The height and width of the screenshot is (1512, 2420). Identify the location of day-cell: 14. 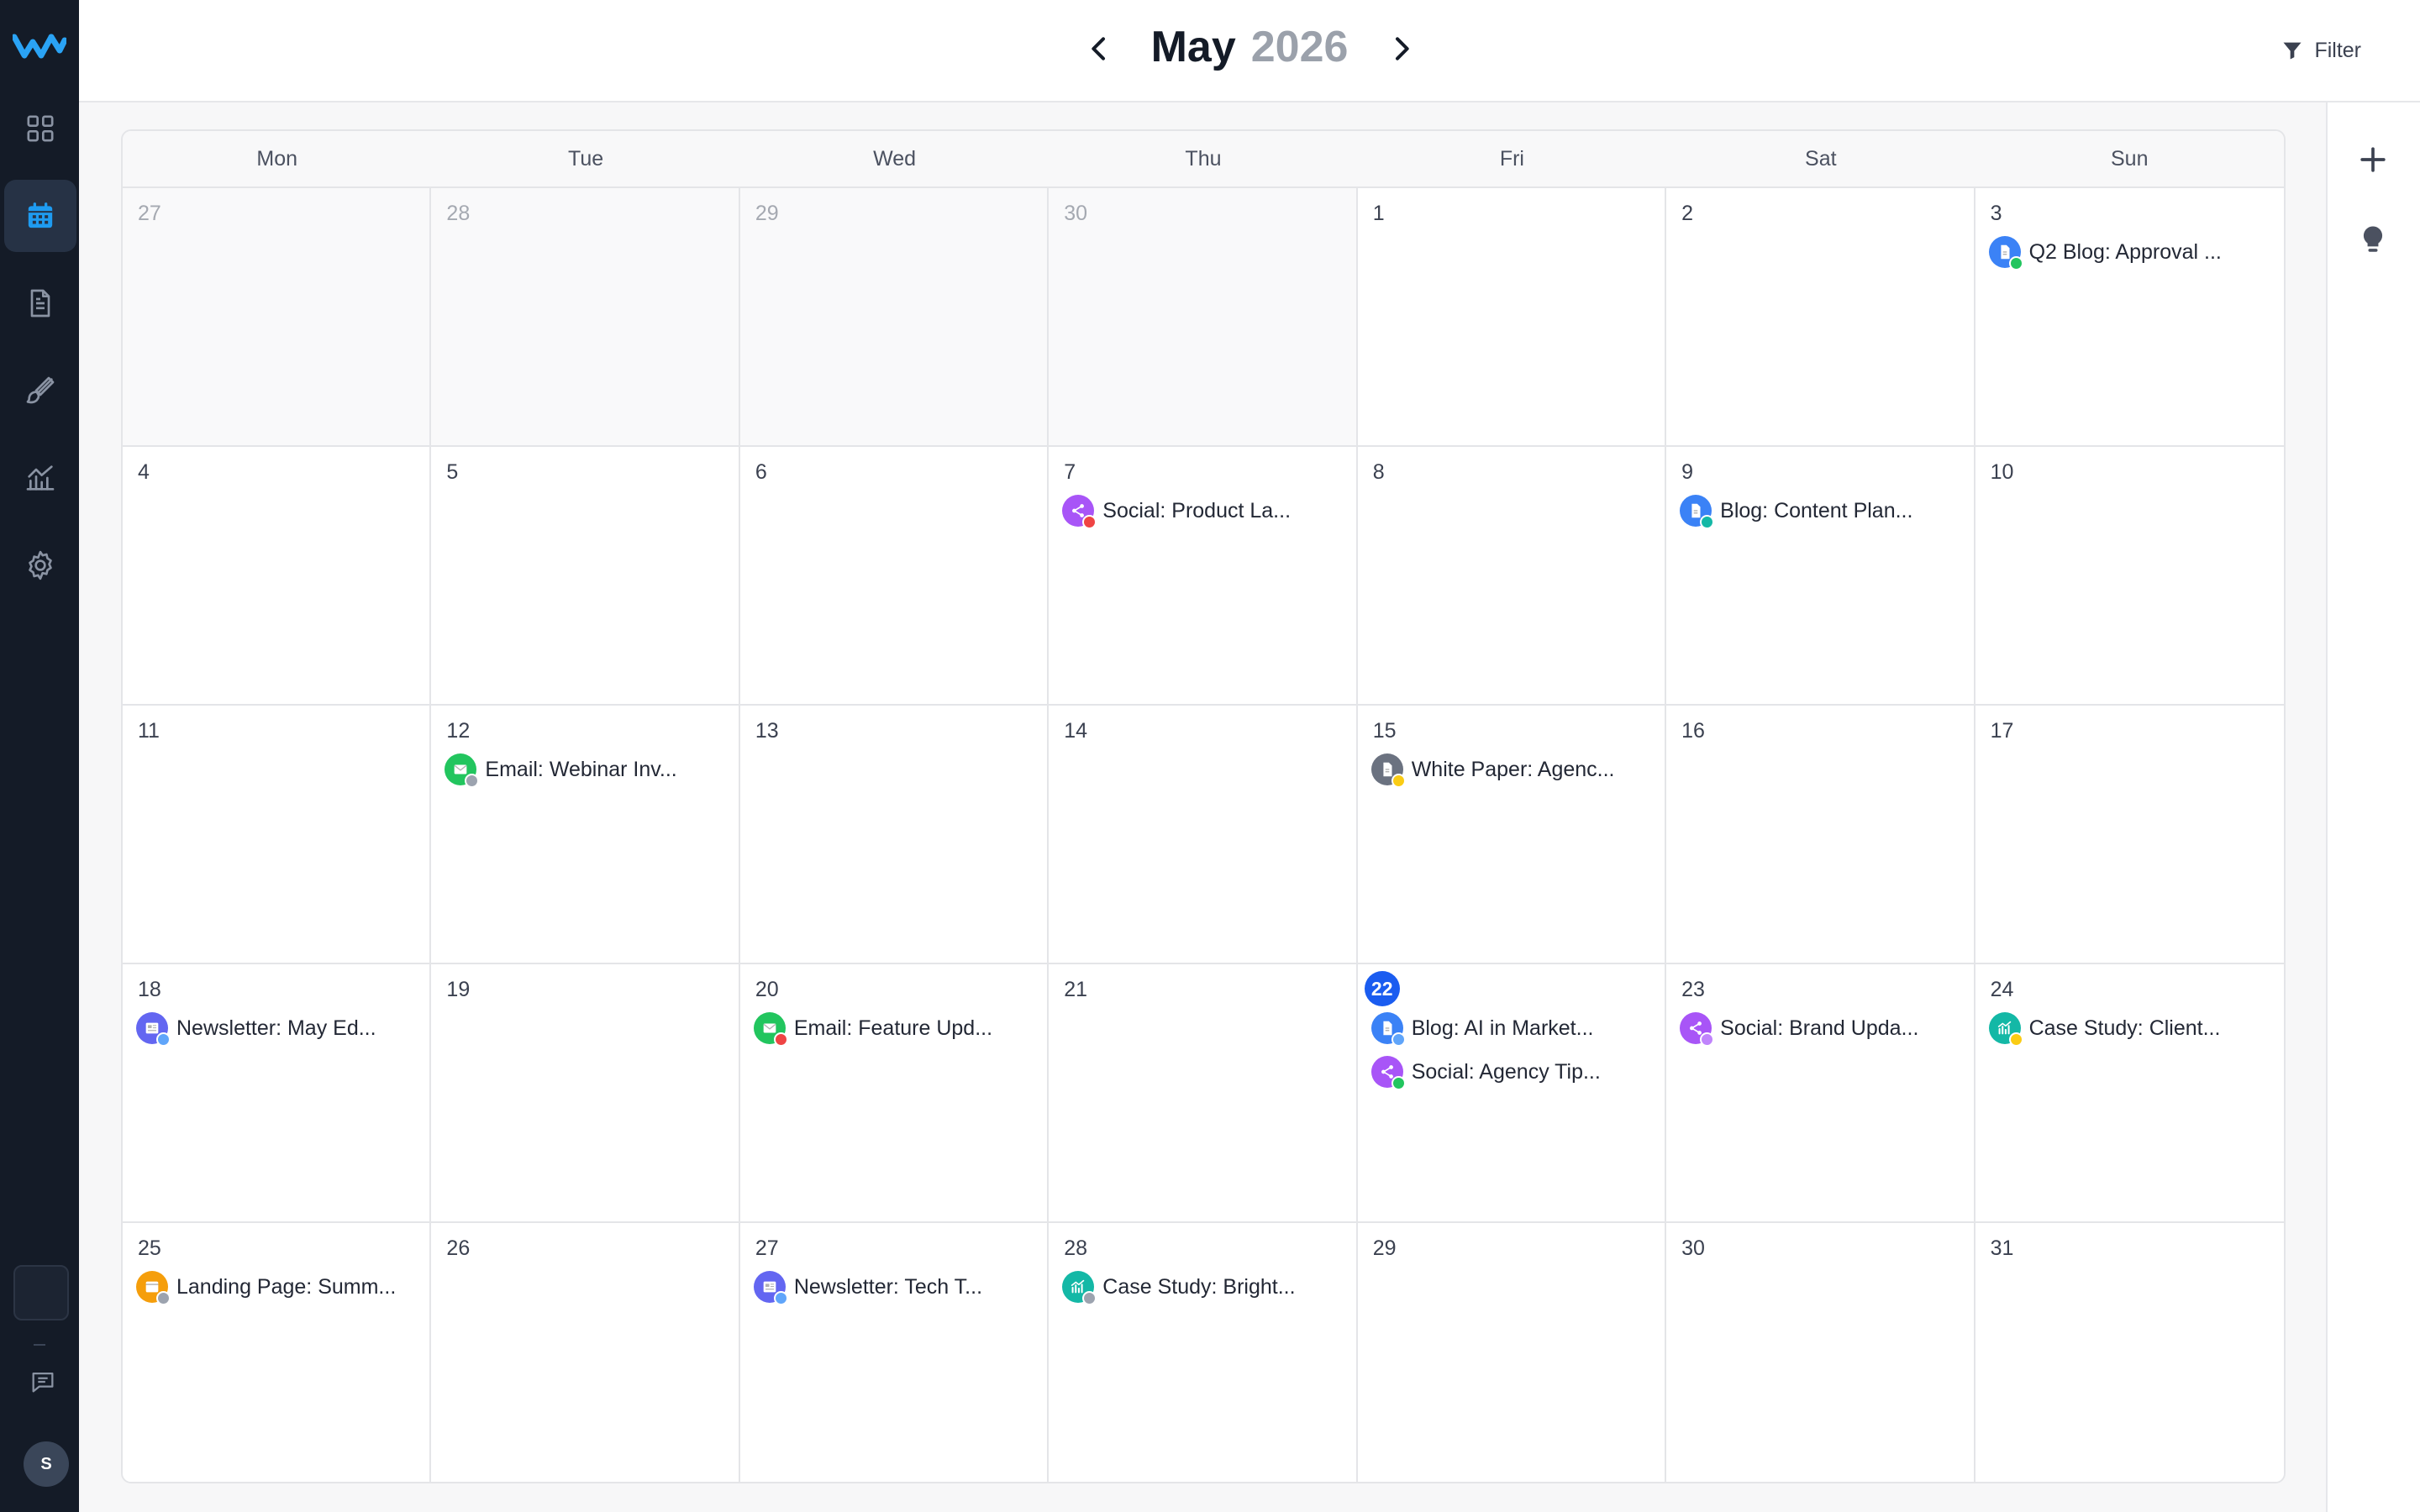
(1203, 835).